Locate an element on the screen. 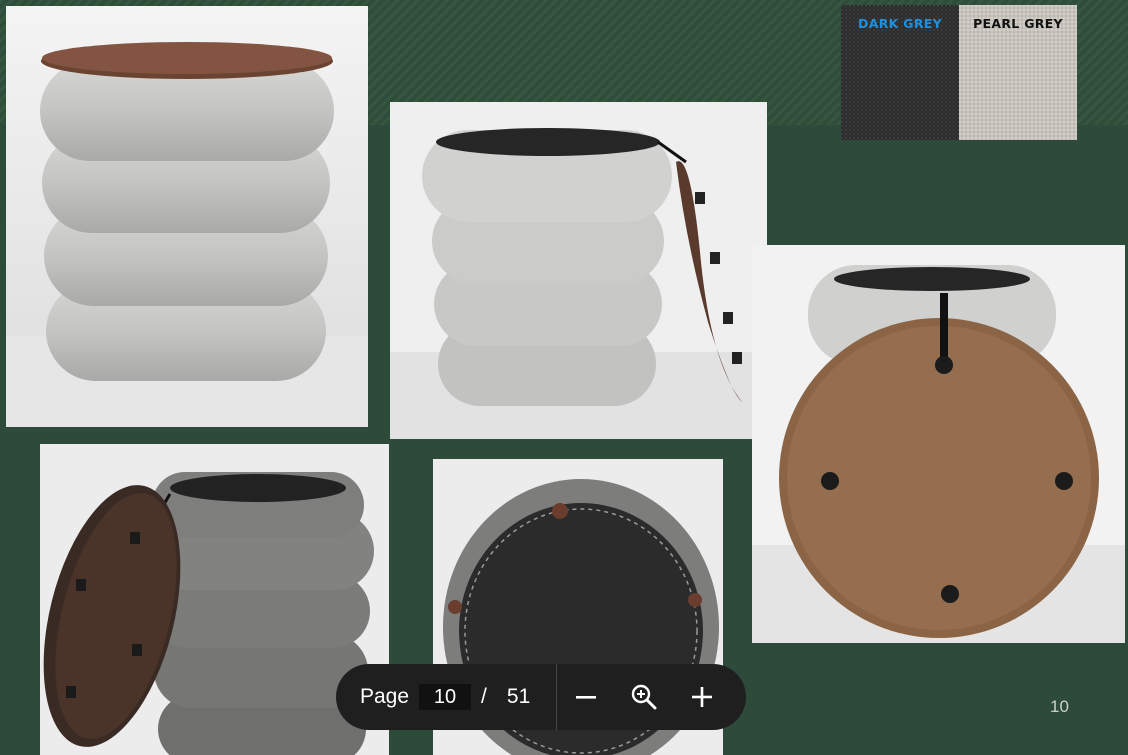 This screenshot has height=755, width=1128. fit-zoom-button is located at coordinates (644, 697).